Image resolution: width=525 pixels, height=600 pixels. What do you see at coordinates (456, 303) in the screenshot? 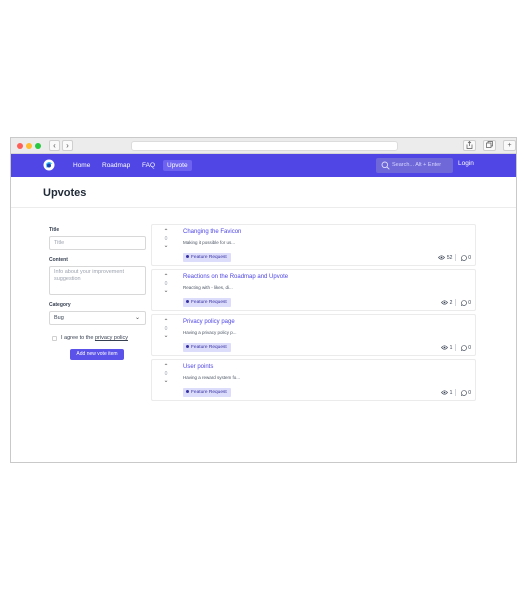
I see `item-stats: 2 0` at bounding box center [456, 303].